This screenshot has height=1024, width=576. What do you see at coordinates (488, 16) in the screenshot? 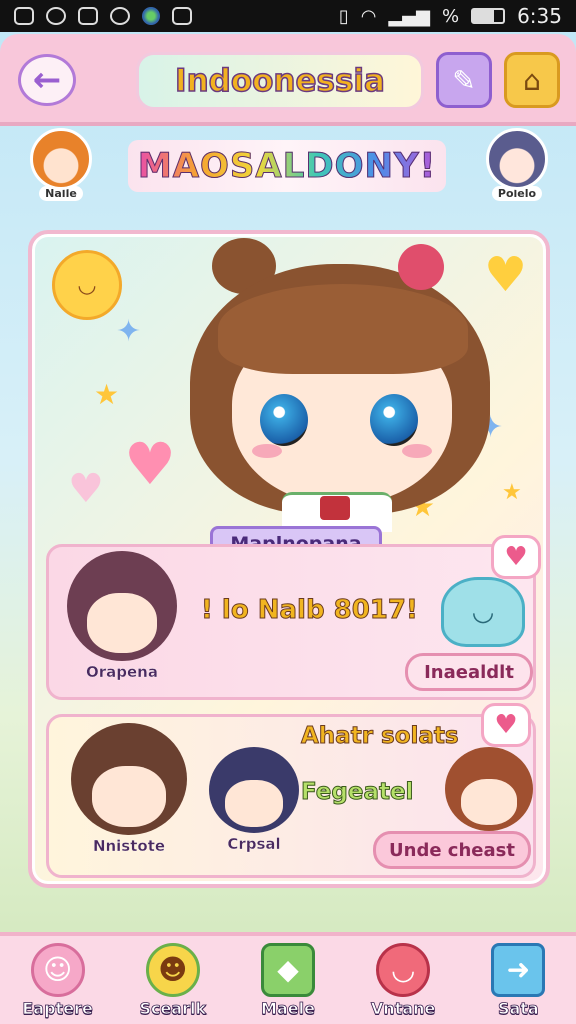
I see `battery-icon` at bounding box center [488, 16].